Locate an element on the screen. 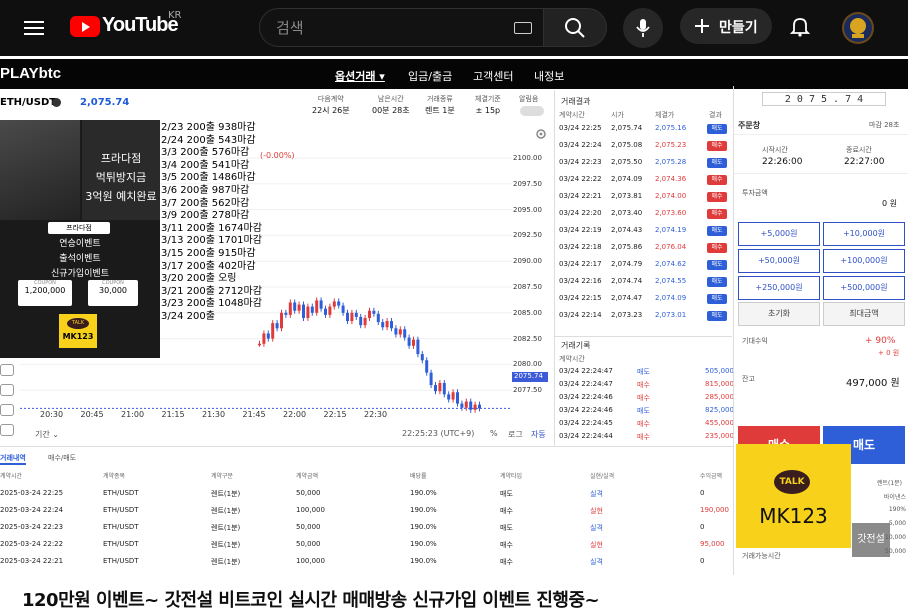 This screenshot has width=908, height=612. playbtc-logo: PLAYbtc is located at coordinates (30, 73).